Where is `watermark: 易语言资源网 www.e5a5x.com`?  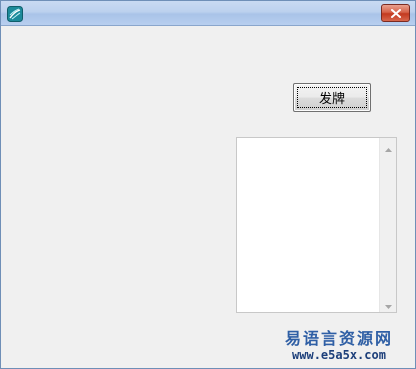
watermark: 易语言资源网 www.e5a5x.com is located at coordinates (339, 346).